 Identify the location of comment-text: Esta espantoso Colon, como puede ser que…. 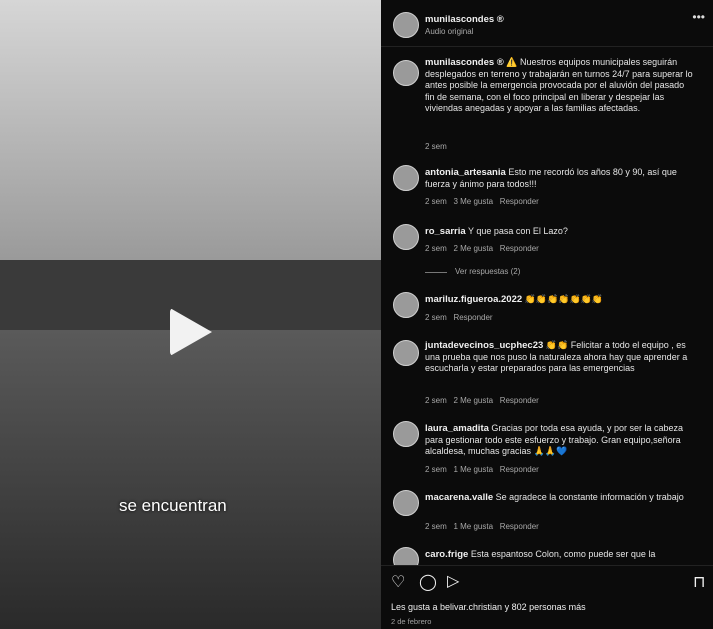
(563, 554).